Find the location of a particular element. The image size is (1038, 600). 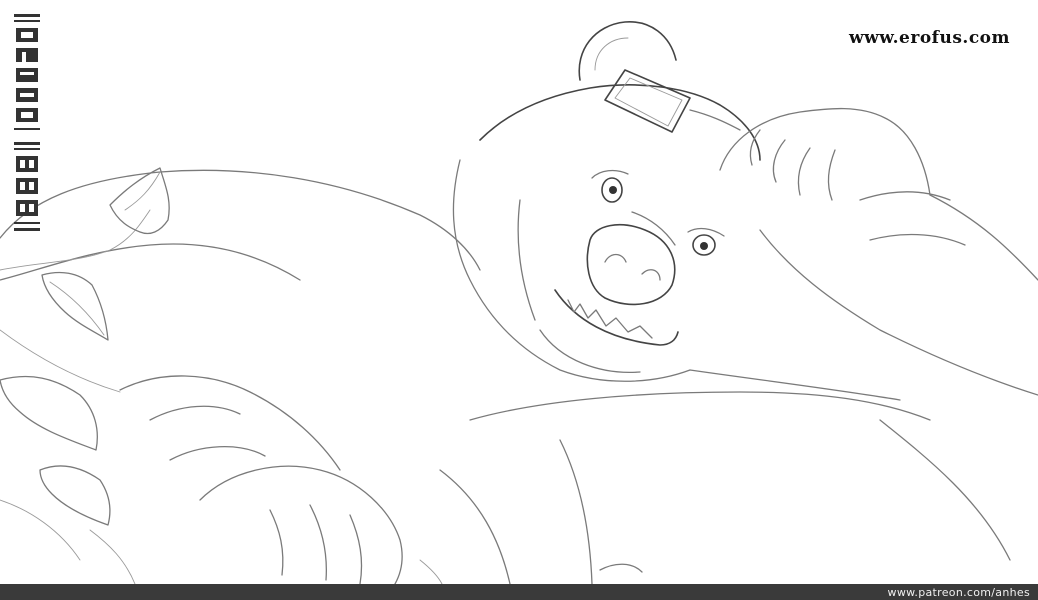

bear-head-outline is located at coordinates (620, 122).